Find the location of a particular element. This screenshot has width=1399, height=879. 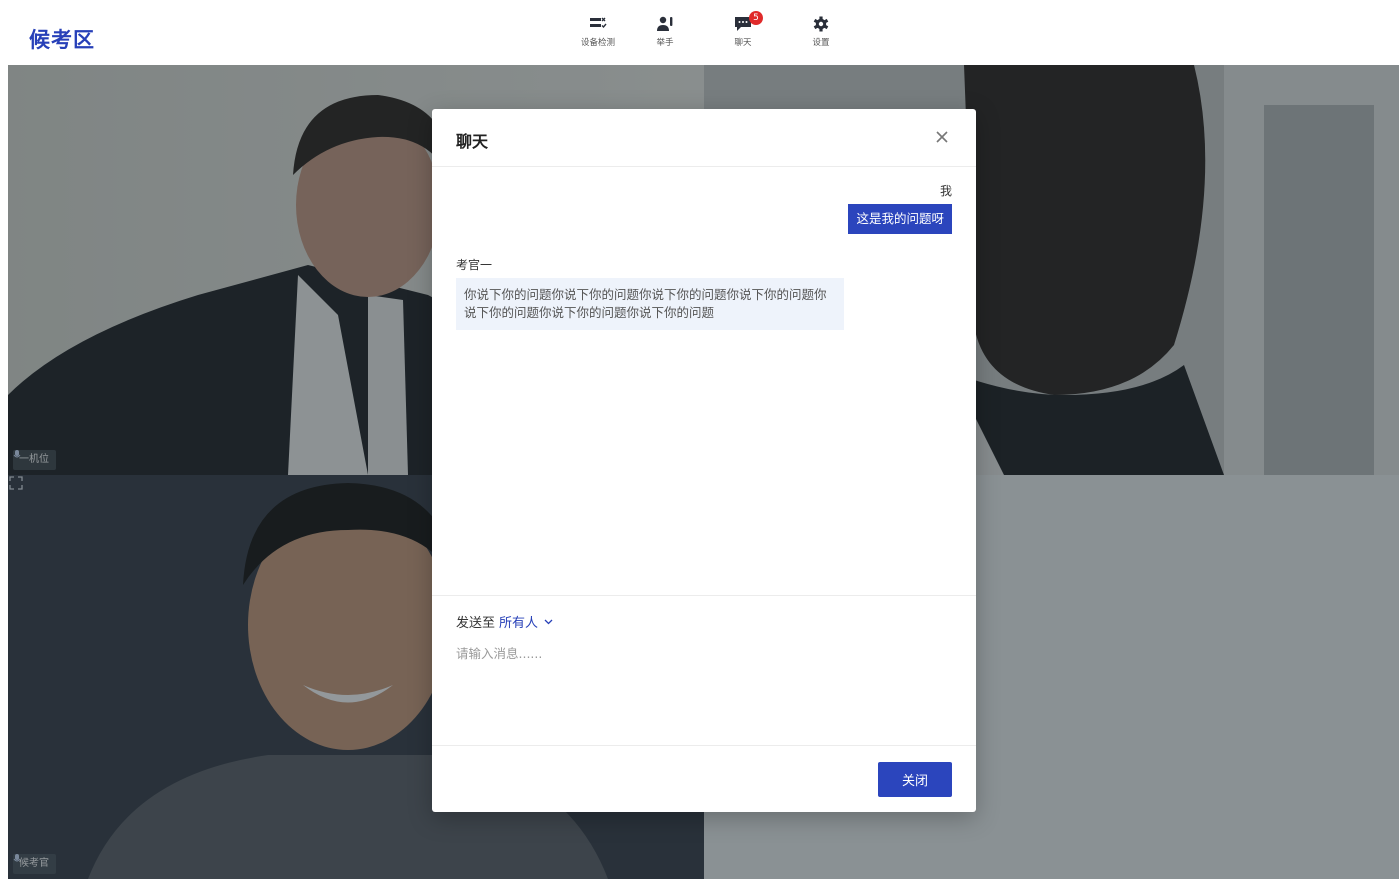

settings-button: 设置 is located at coordinates (821, 32).